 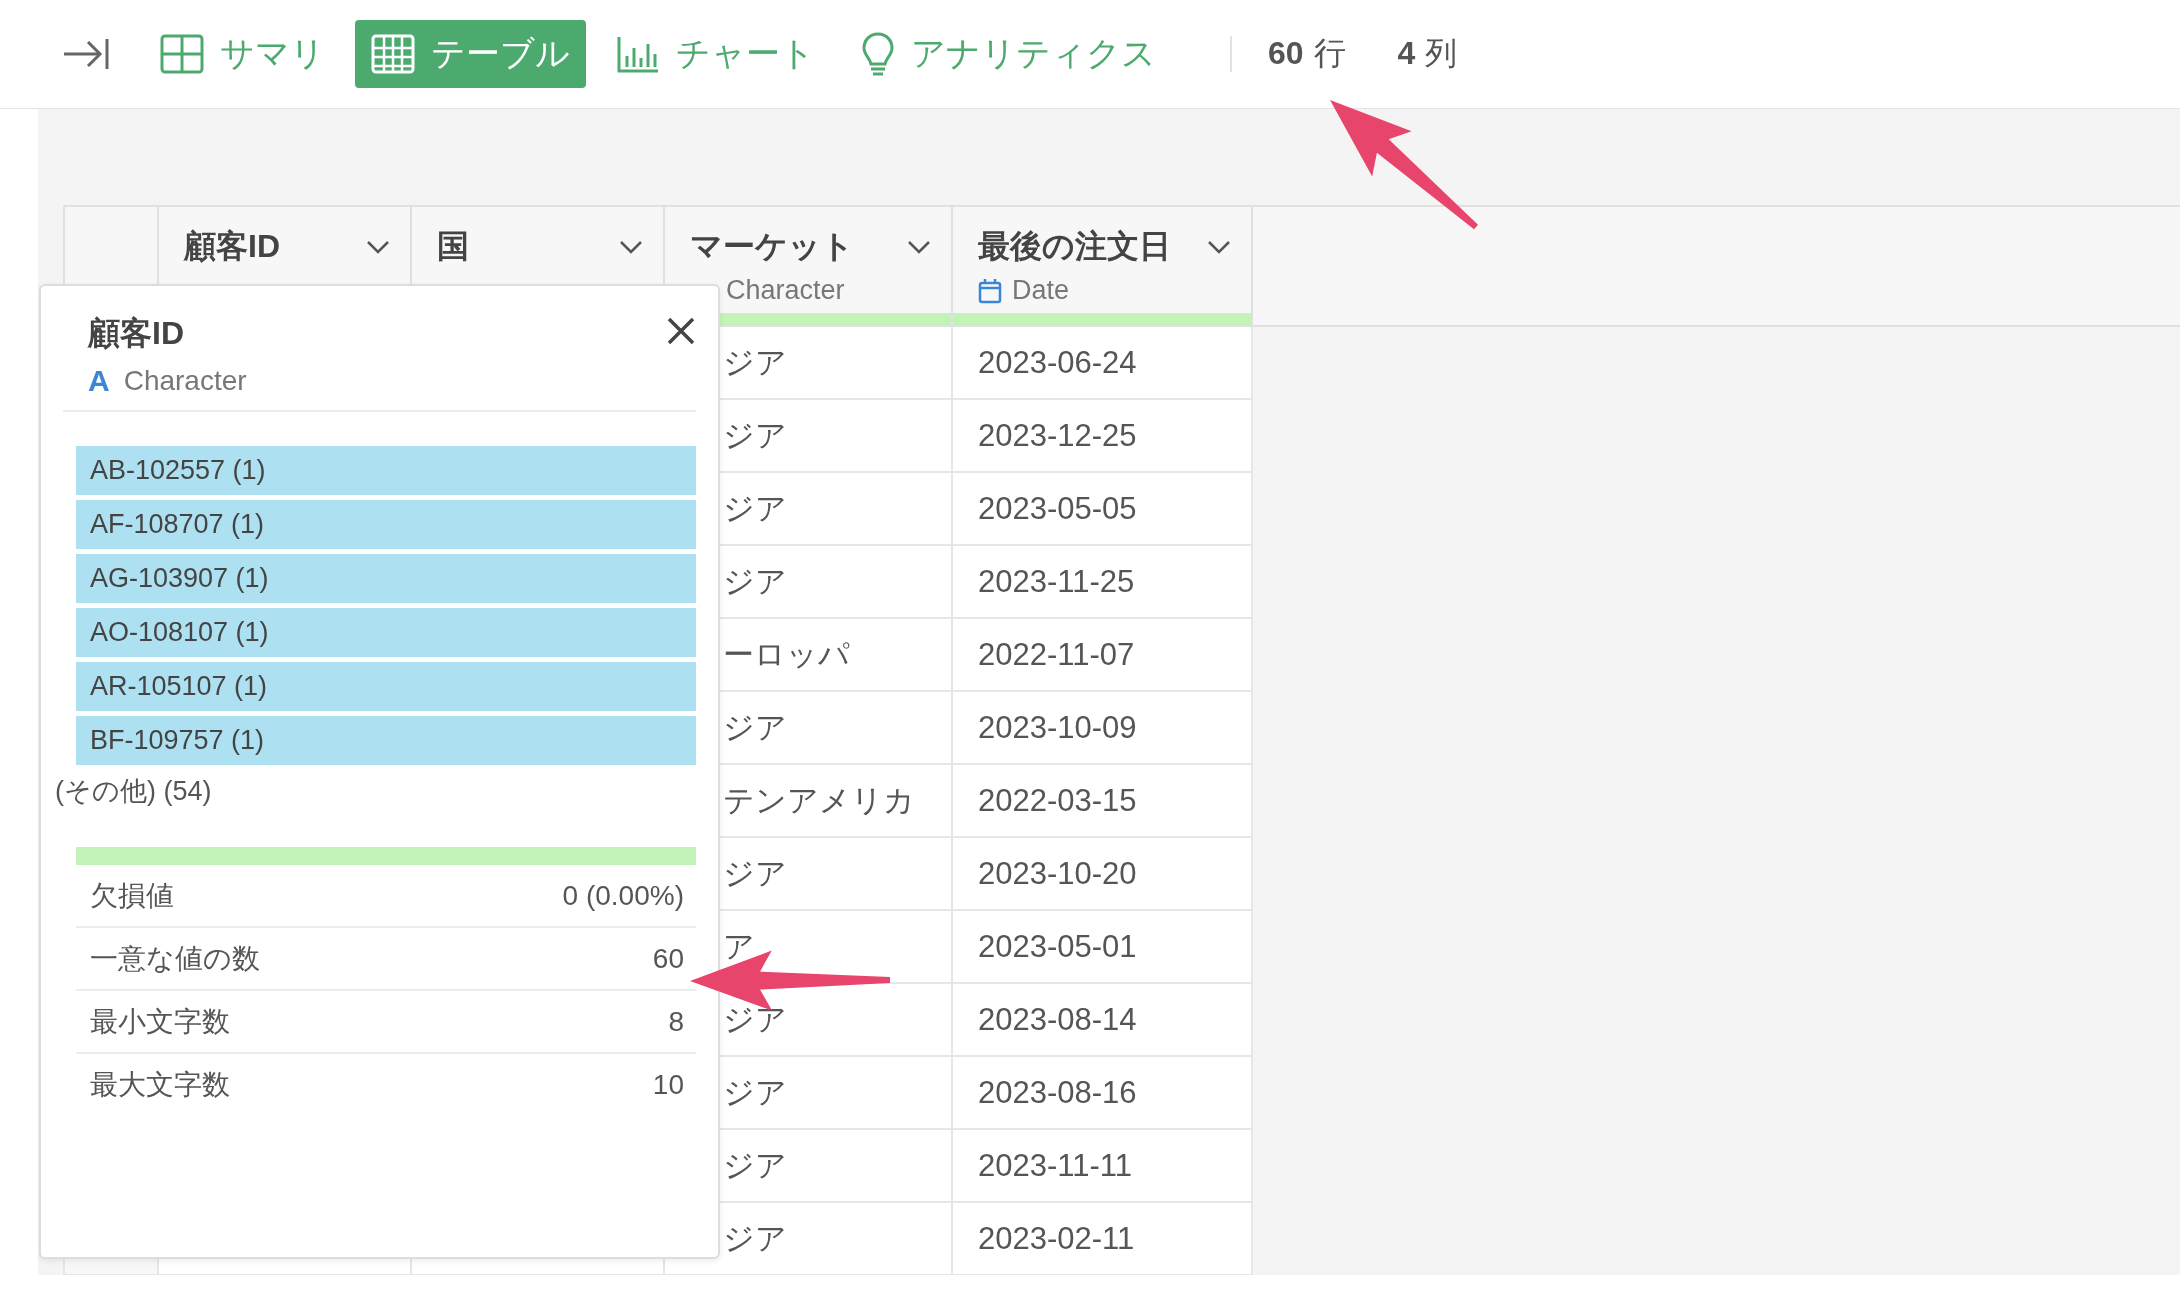 I want to click on date-cell: 2023-08-14, so click(x=1057, y=1019).